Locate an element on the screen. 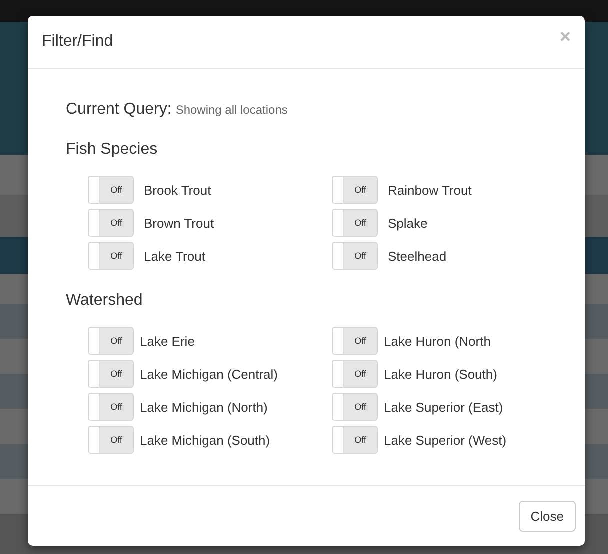 This screenshot has height=554, width=608. query-value: Showing all locations is located at coordinates (232, 110).